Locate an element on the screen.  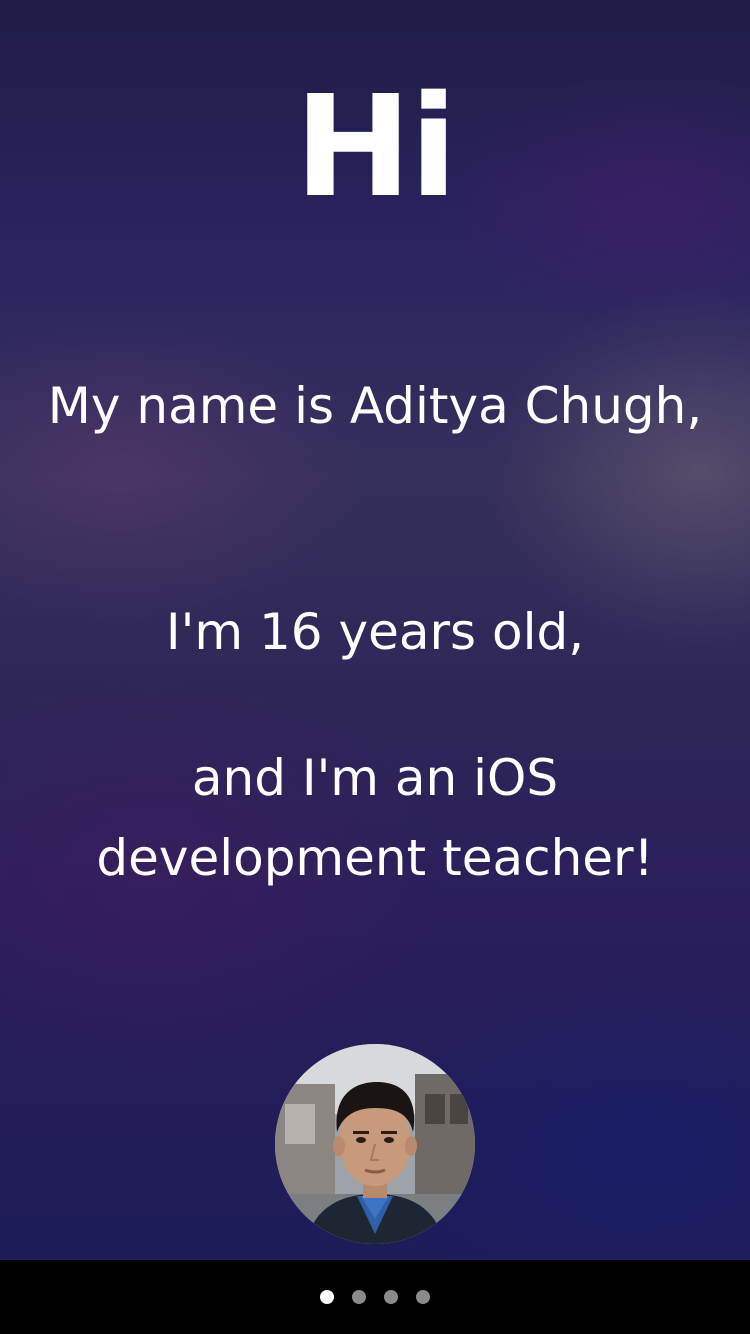
page-control-bar is located at coordinates (375, 1297).